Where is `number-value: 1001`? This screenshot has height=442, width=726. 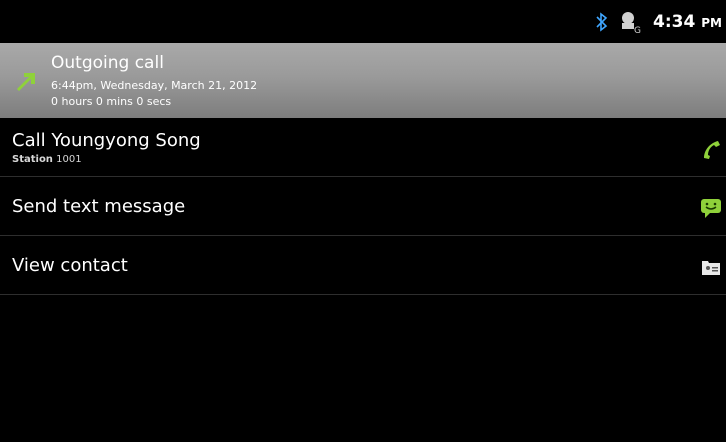 number-value: 1001 is located at coordinates (69, 159).